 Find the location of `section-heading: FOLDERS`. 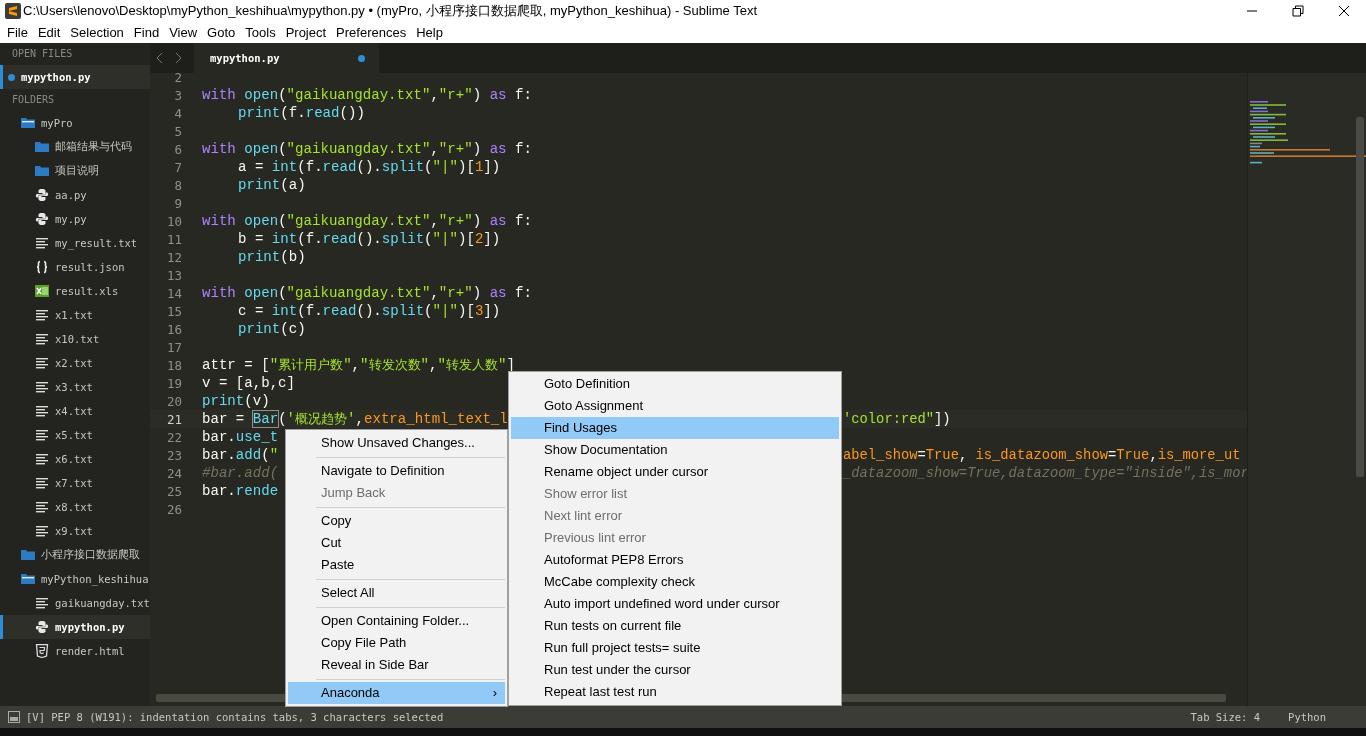

section-heading: FOLDERS is located at coordinates (33, 100).